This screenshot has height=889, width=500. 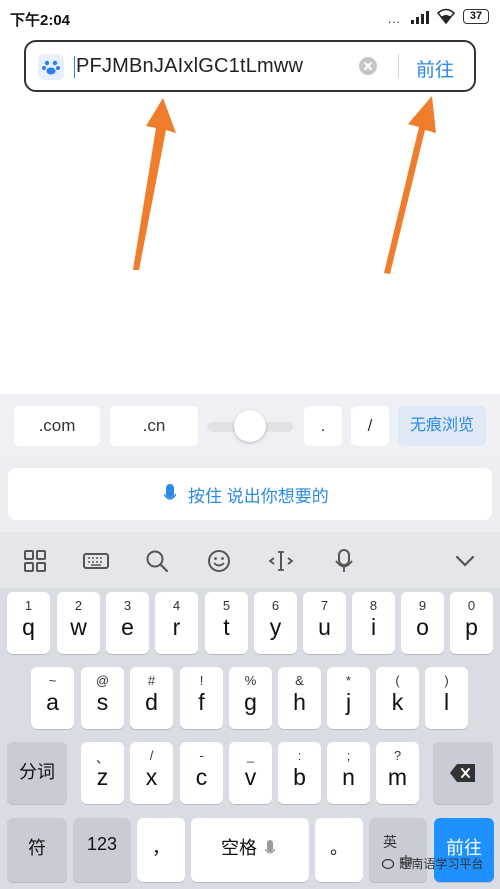 What do you see at coordinates (442, 426) in the screenshot?
I see `incognito-button: 无痕浏览` at bounding box center [442, 426].